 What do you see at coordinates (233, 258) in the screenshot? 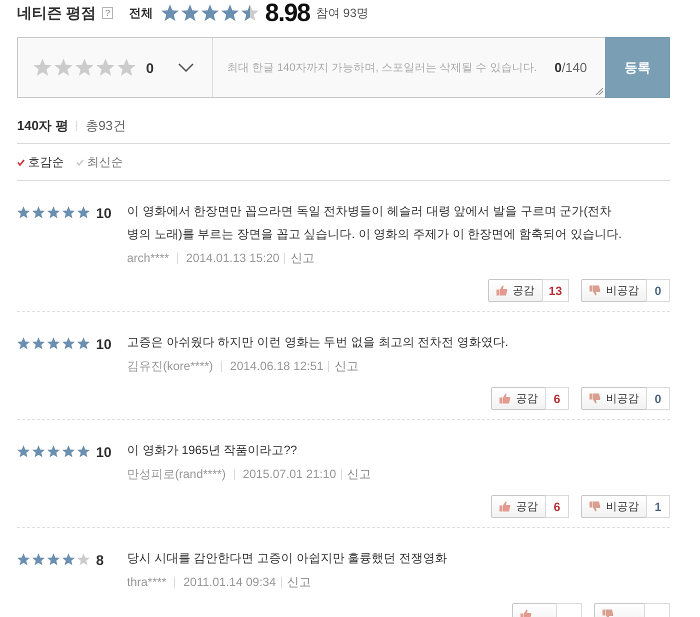
I see `review-date: 2014.01.13 15:20` at bounding box center [233, 258].